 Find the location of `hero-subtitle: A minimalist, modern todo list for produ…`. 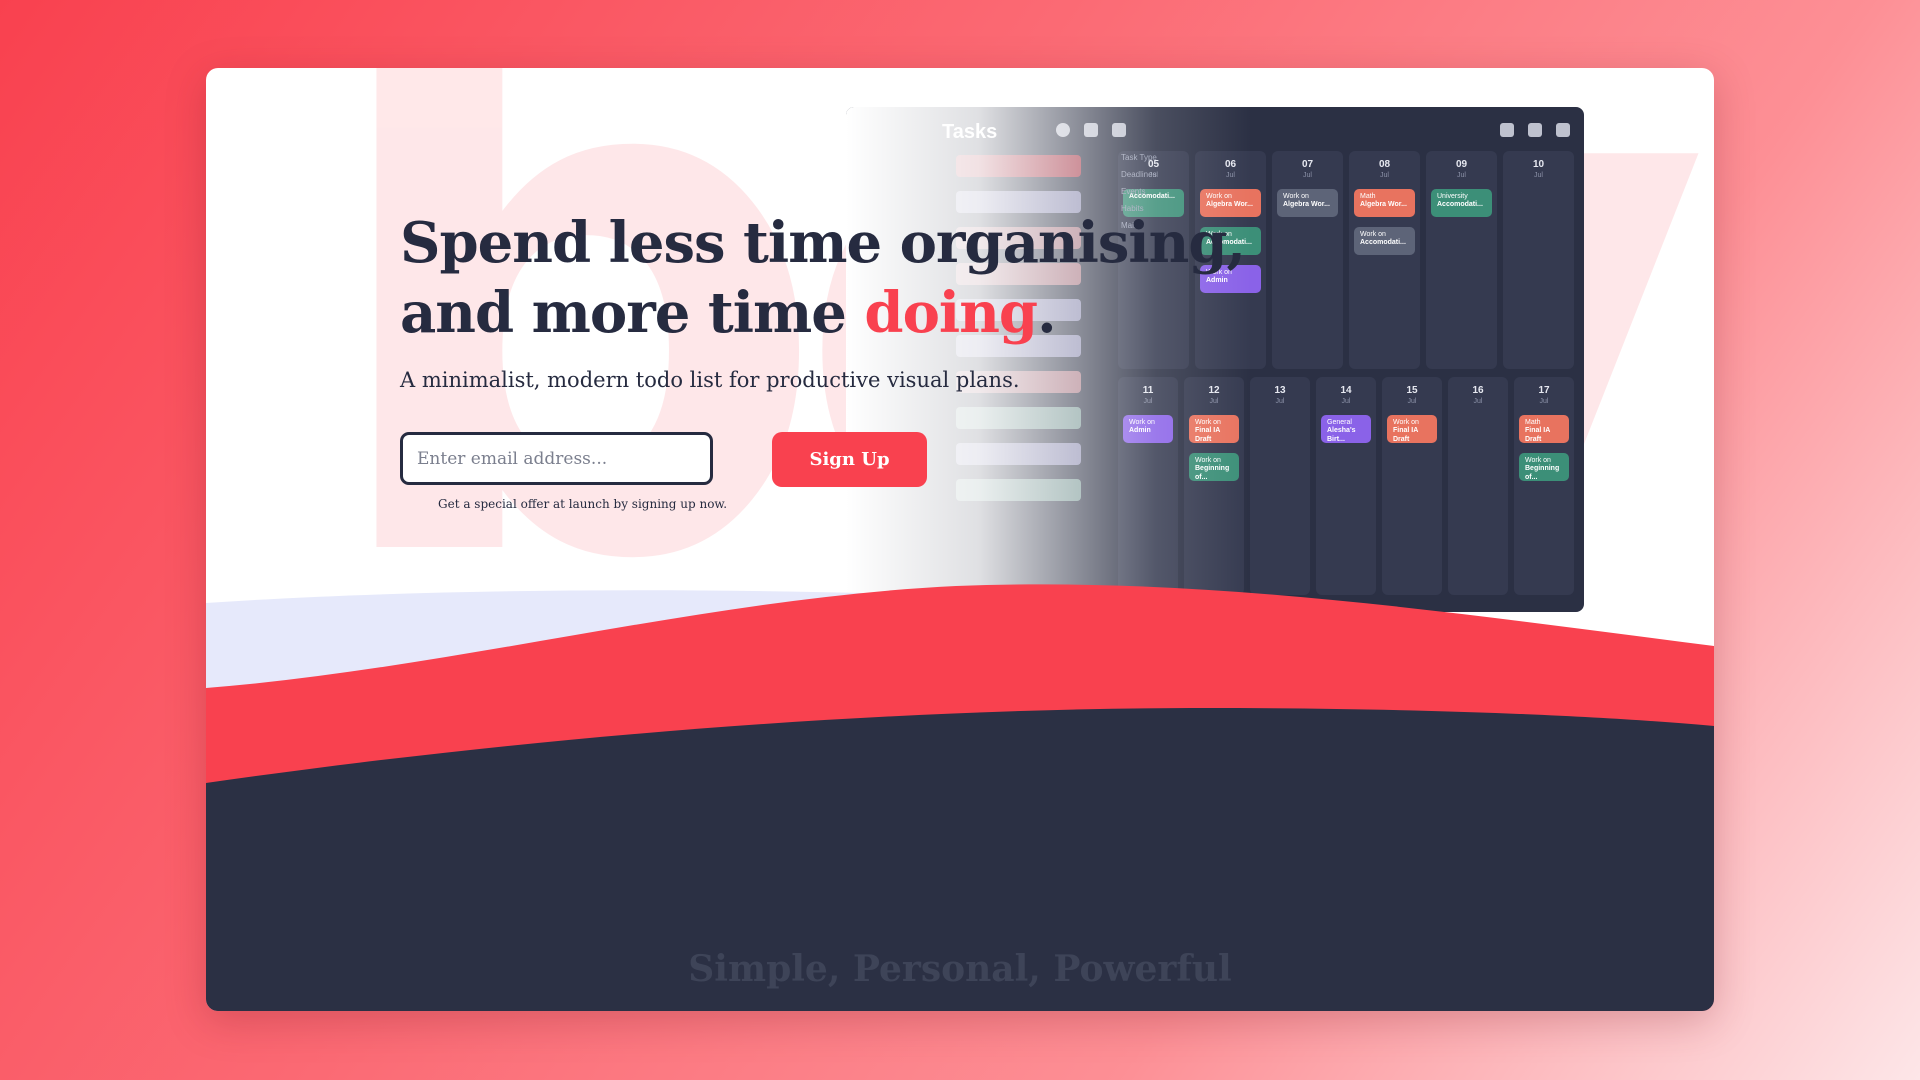

hero-subtitle: A minimalist, modern todo list for produ… is located at coordinates (710, 380).